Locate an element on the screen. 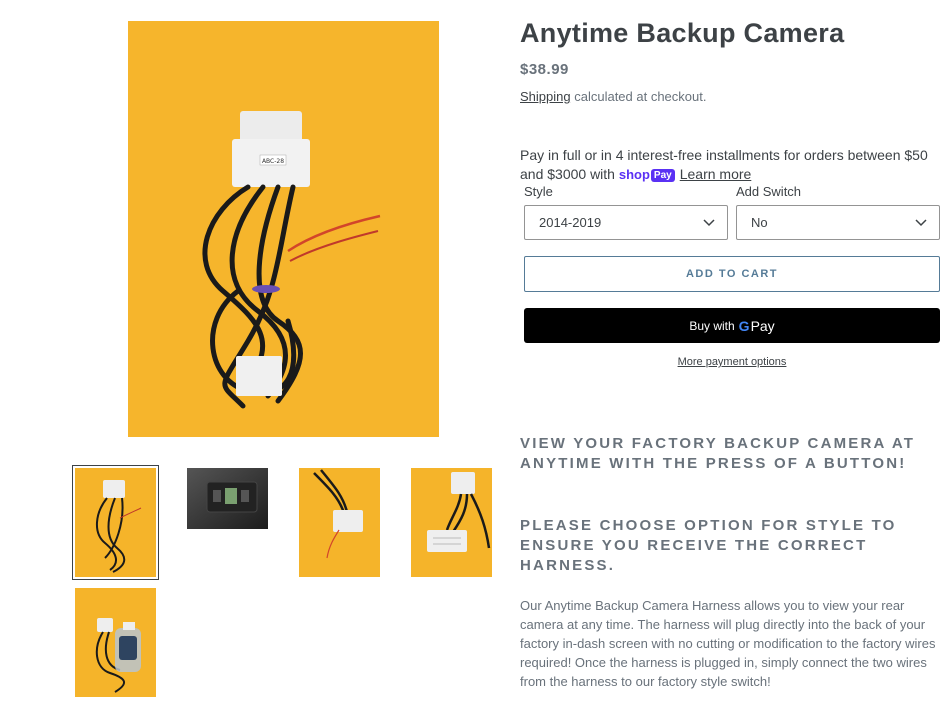  shipping-note: Shipping calculated at checkout. is located at coordinates (613, 96).